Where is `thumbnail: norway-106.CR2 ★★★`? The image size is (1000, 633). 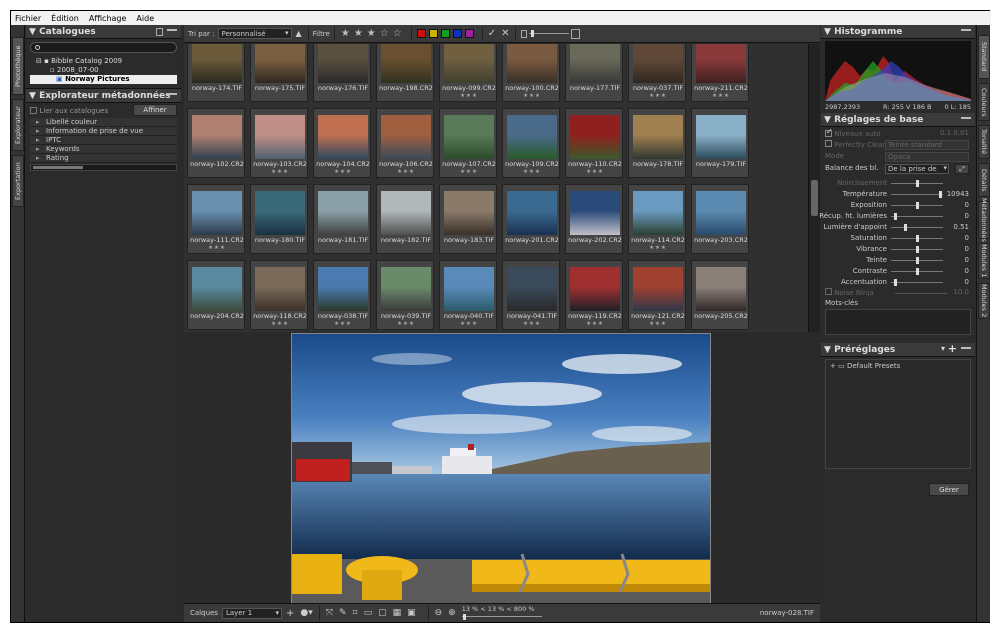 thumbnail: norway-106.CR2 ★★★ is located at coordinates (405, 143).